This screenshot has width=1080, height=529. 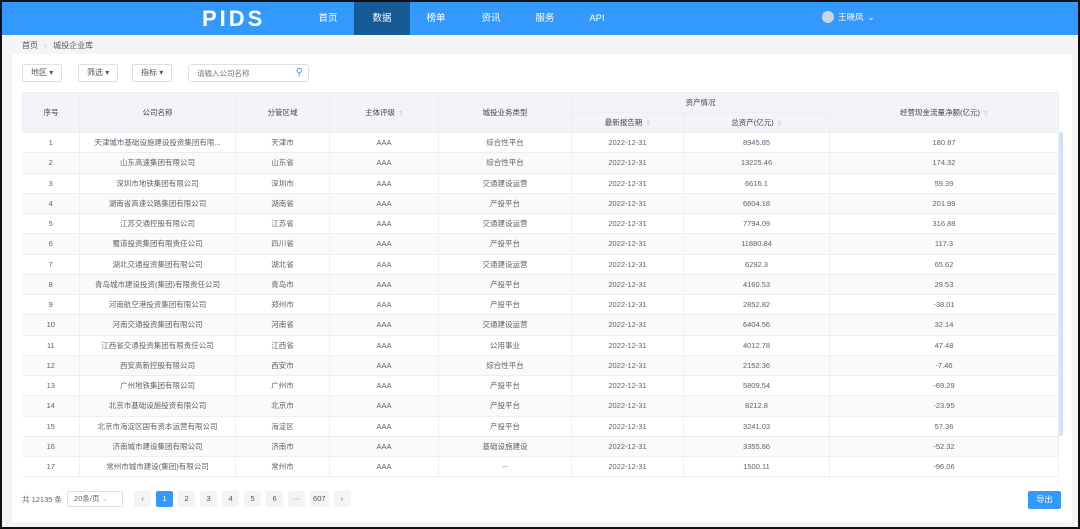 What do you see at coordinates (627, 122) in the screenshot?
I see `header-report-date: 最新报告期 ⇕` at bounding box center [627, 122].